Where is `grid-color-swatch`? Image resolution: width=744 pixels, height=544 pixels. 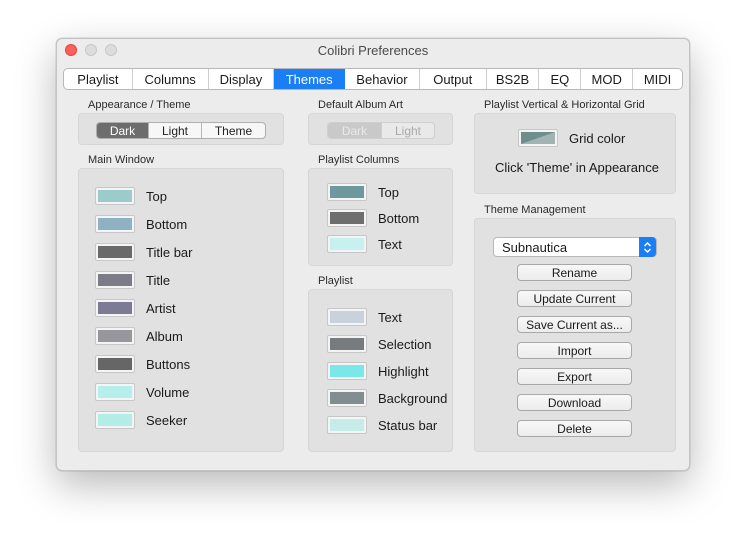 grid-color-swatch is located at coordinates (538, 138).